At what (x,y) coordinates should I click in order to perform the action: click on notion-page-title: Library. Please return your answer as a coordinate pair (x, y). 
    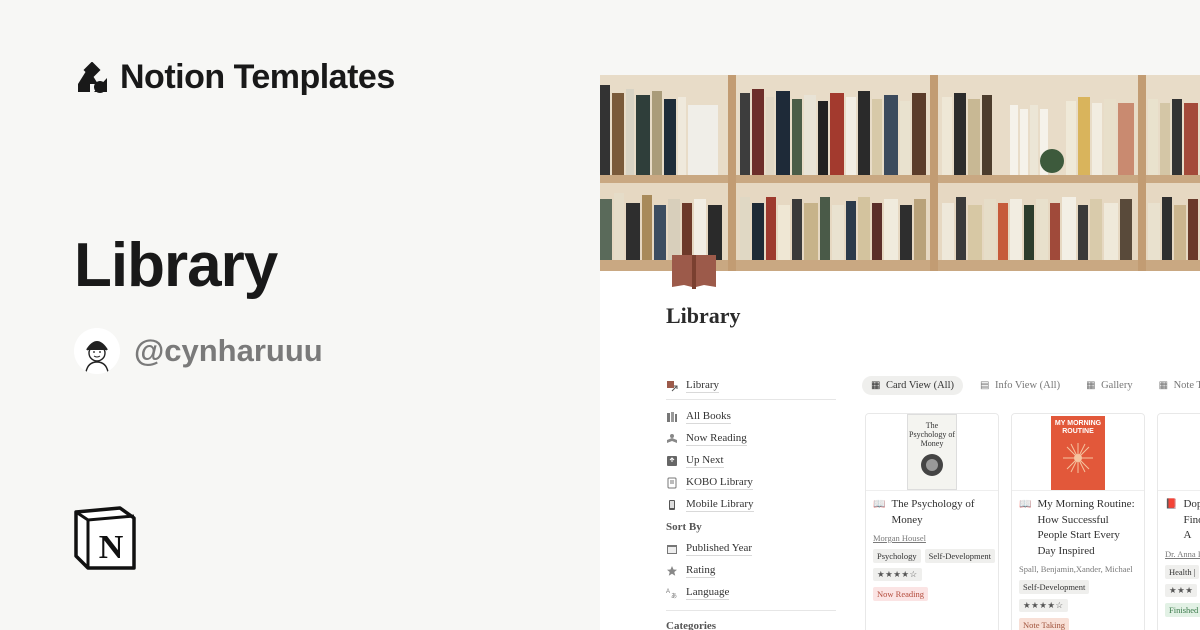
    Looking at the image, I should click on (703, 315).